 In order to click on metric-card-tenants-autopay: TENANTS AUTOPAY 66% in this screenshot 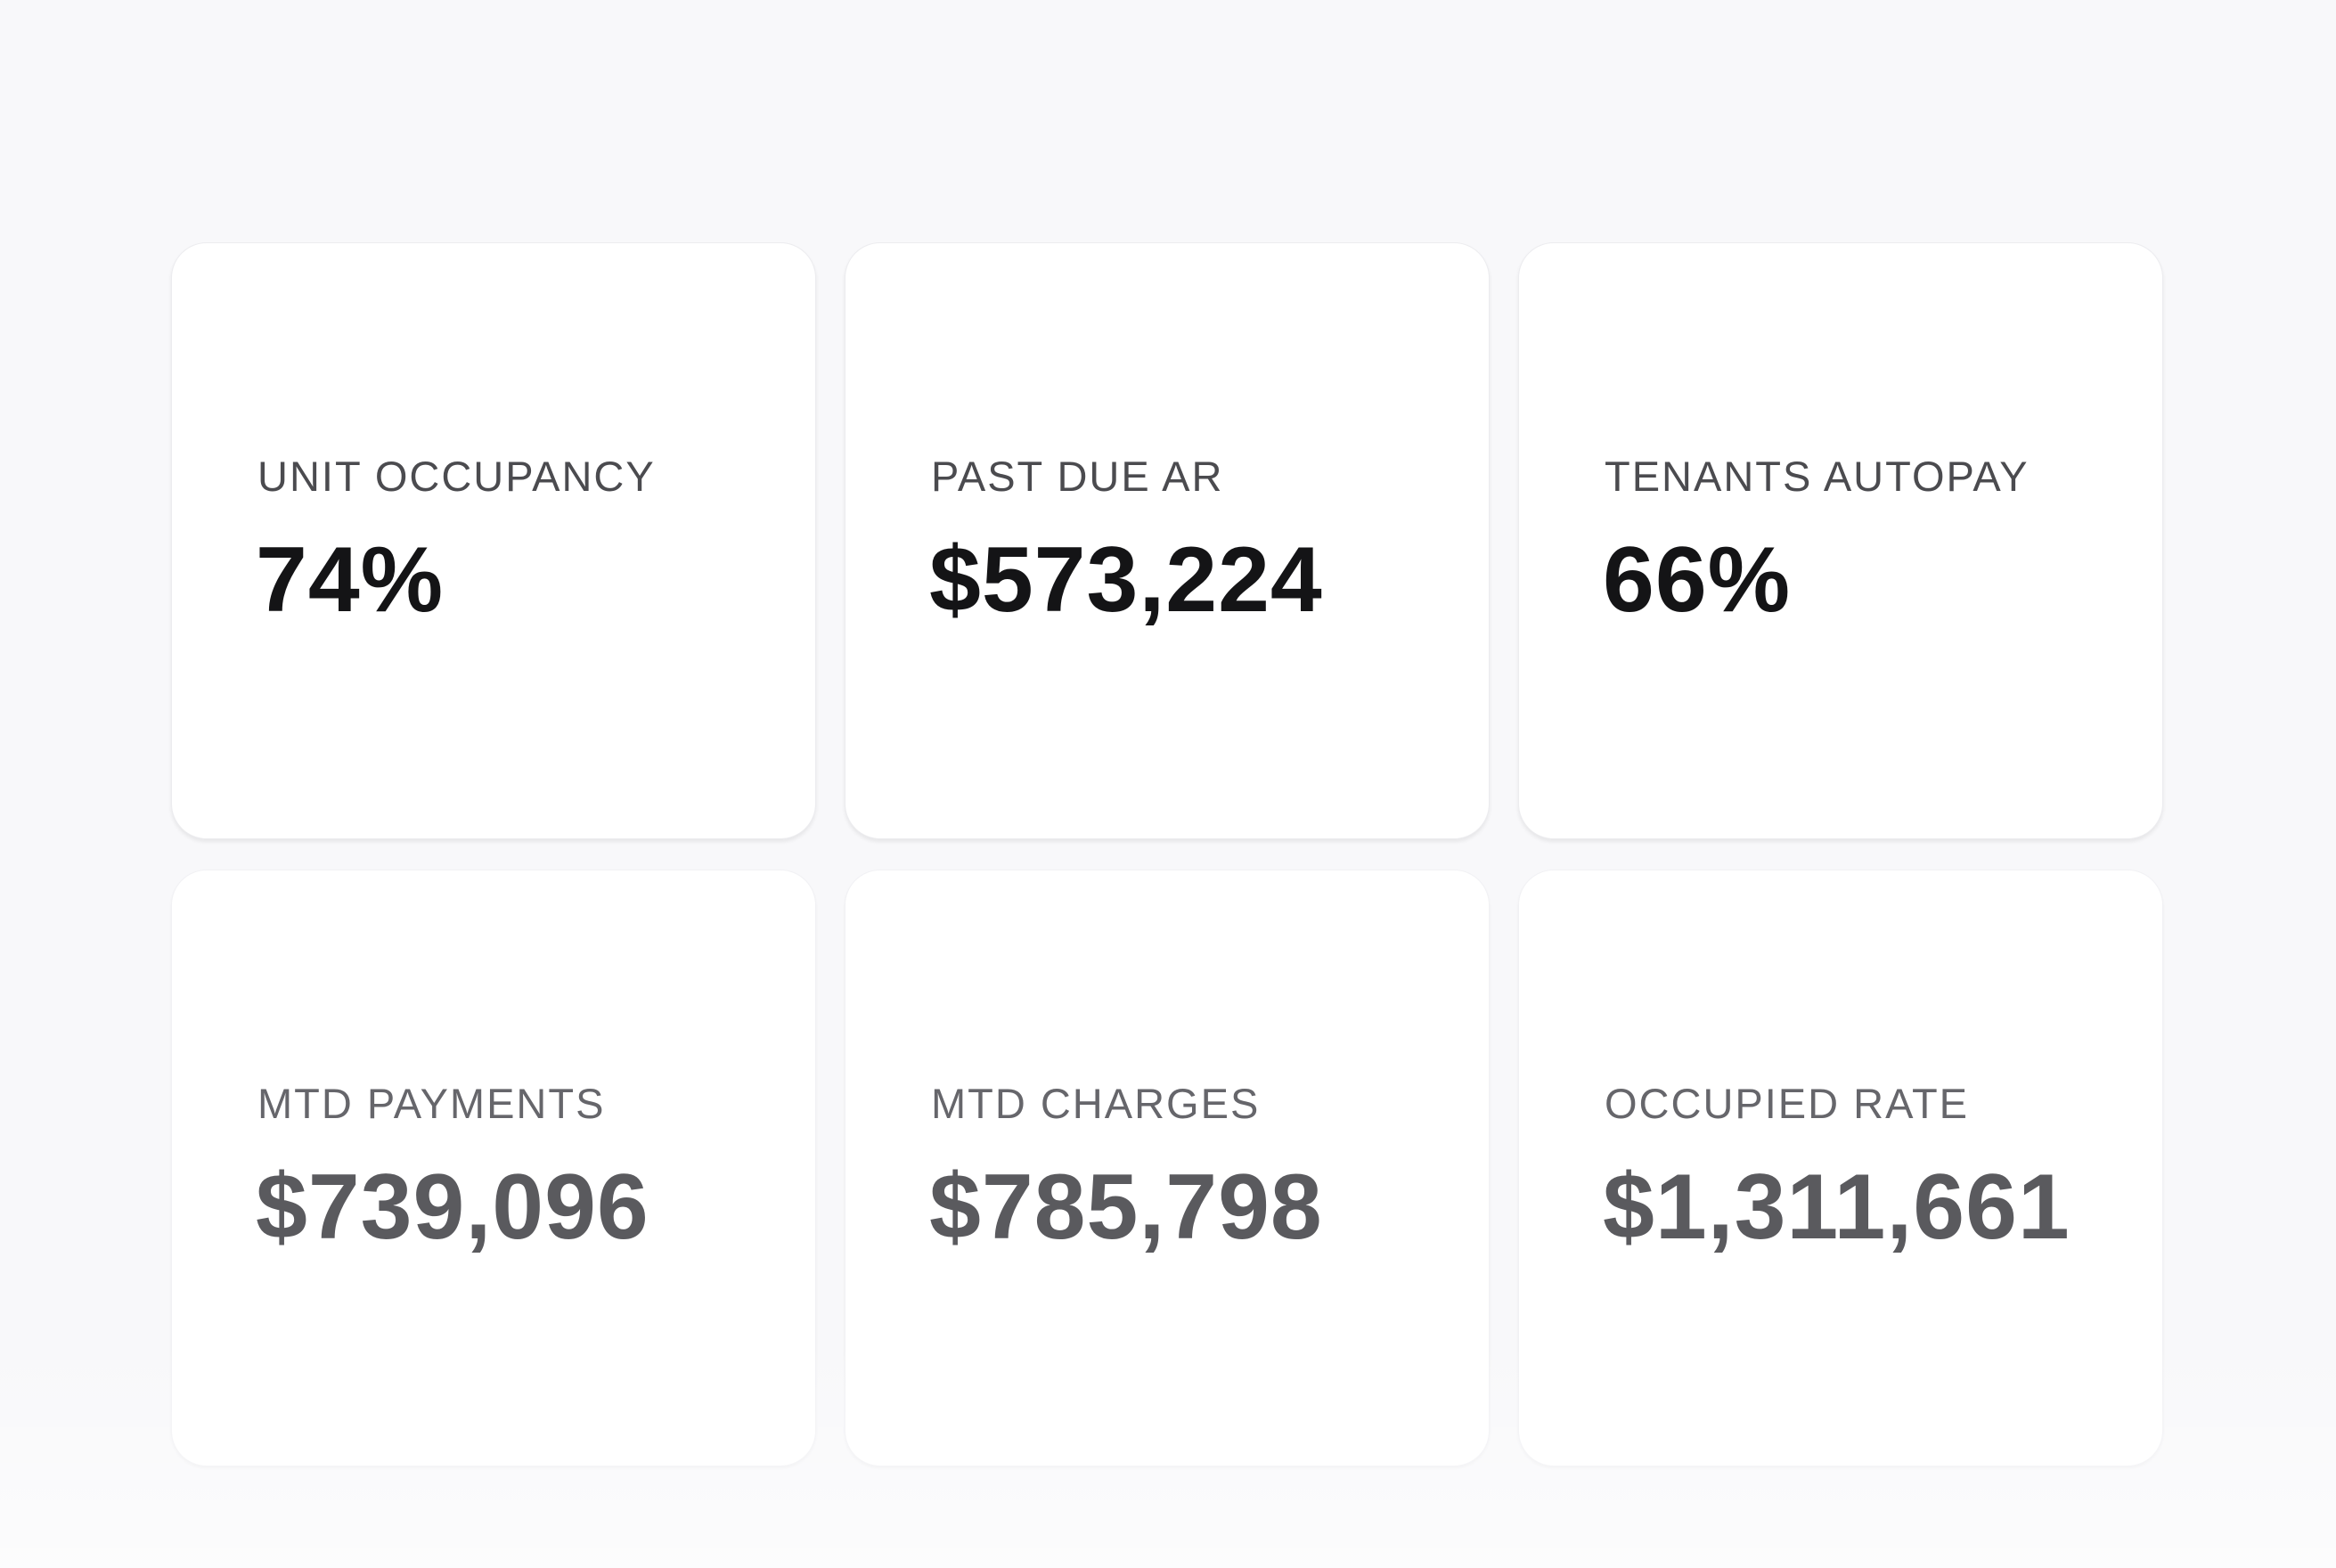, I will do `click(1841, 540)`.